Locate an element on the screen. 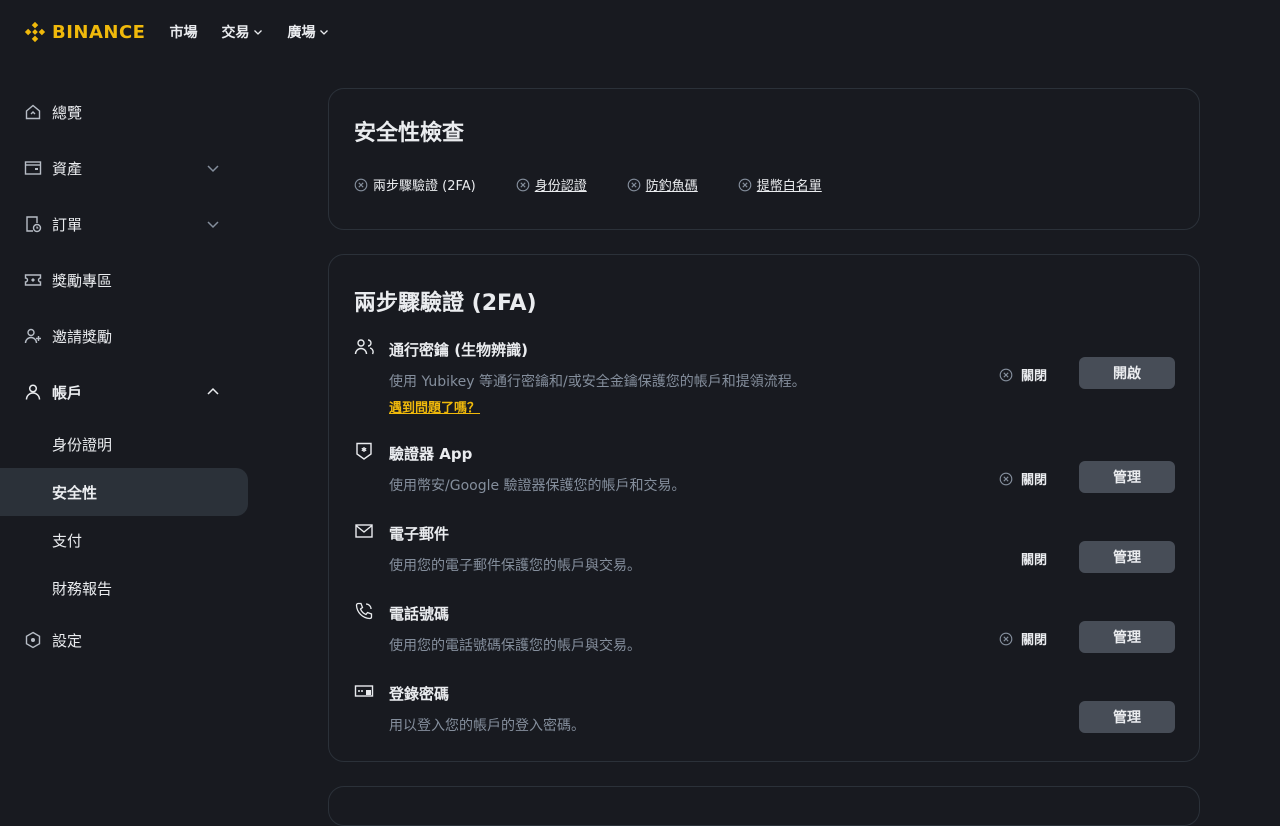 The height and width of the screenshot is (826, 1280). sidebar-item-label: 設定 is located at coordinates (67, 640).